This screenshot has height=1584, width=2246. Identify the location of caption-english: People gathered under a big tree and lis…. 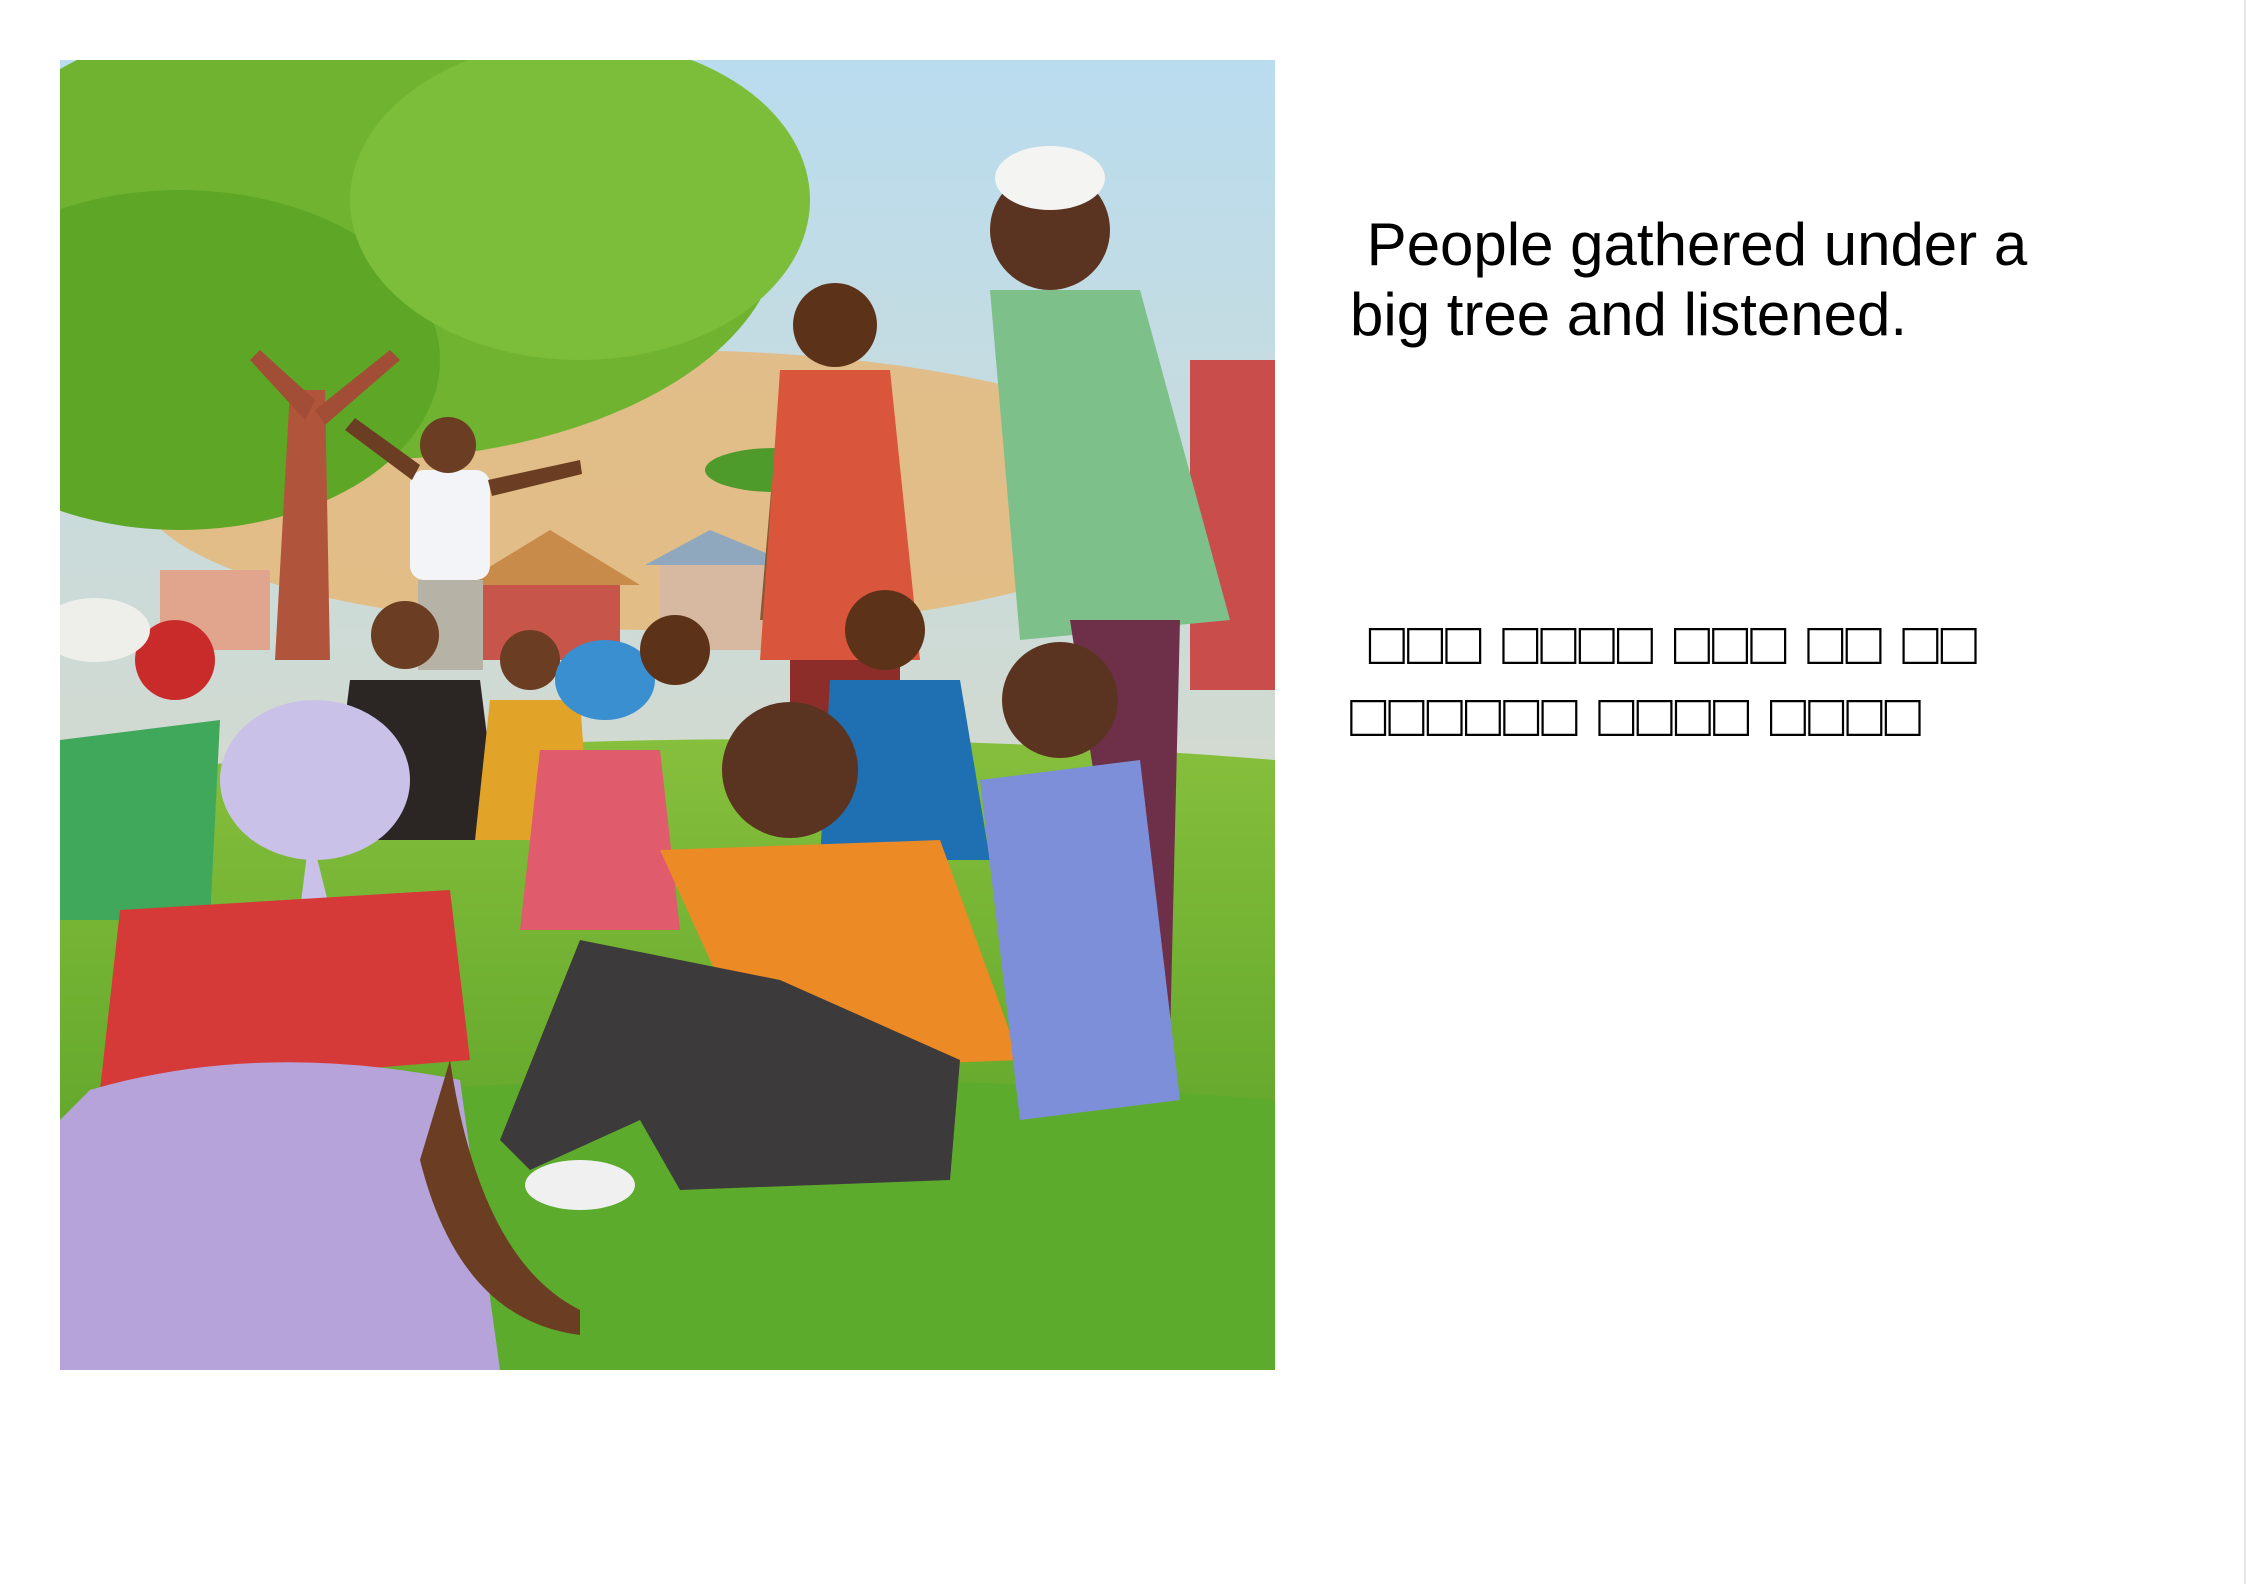
(1689, 279).